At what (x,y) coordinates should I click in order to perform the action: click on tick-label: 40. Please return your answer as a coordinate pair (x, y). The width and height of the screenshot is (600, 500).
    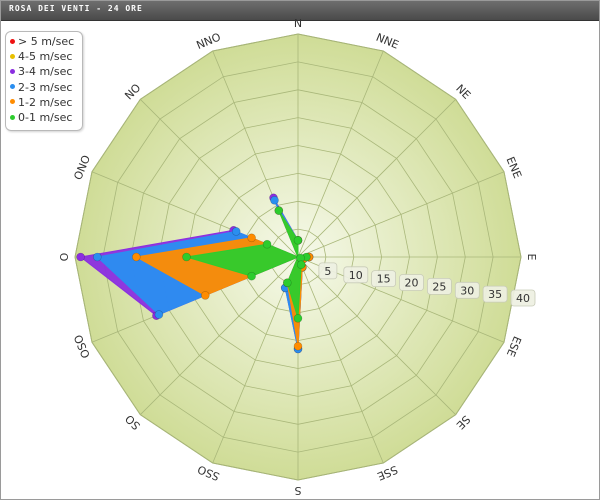
    Looking at the image, I should click on (523, 298).